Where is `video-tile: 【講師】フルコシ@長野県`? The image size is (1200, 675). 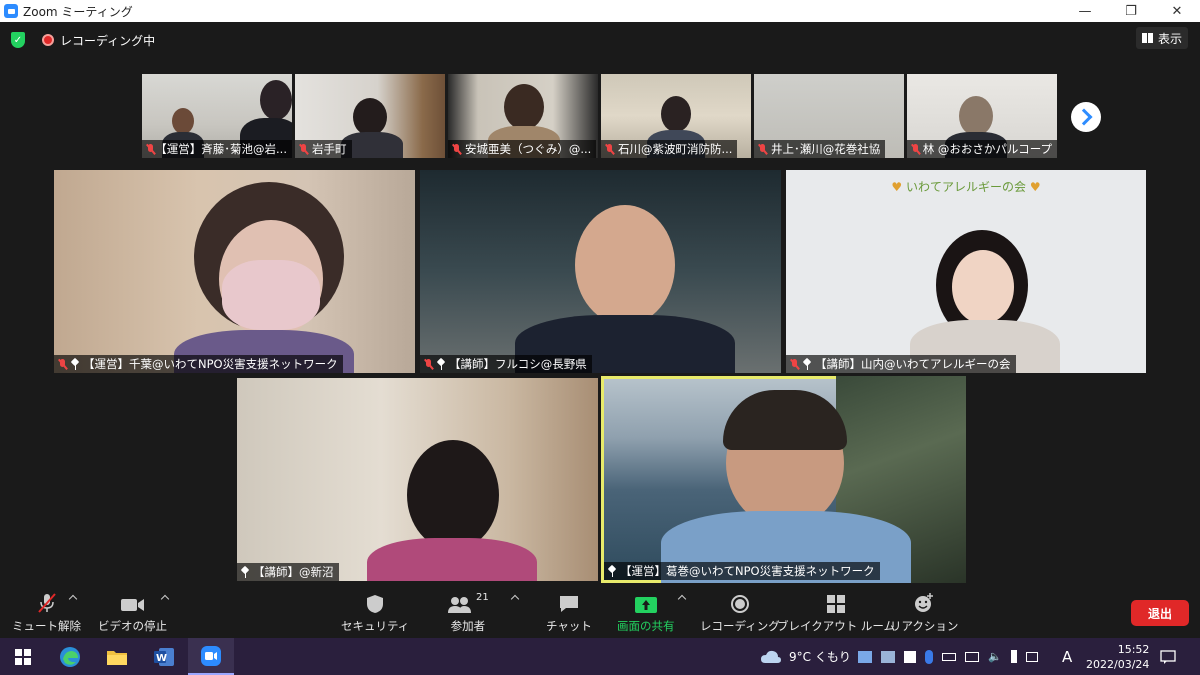
video-tile: 【講師】フルコシ@長野県 is located at coordinates (600, 271).